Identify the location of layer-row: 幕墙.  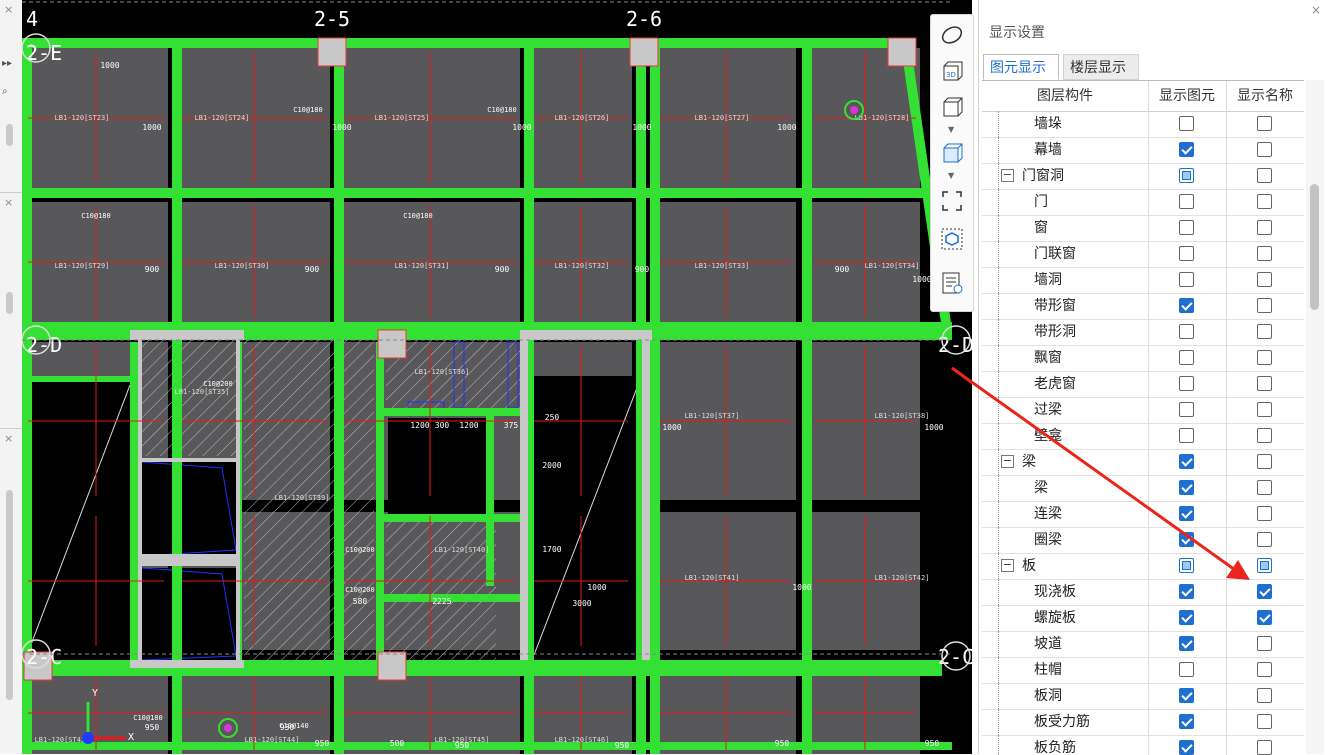
(1143, 150).